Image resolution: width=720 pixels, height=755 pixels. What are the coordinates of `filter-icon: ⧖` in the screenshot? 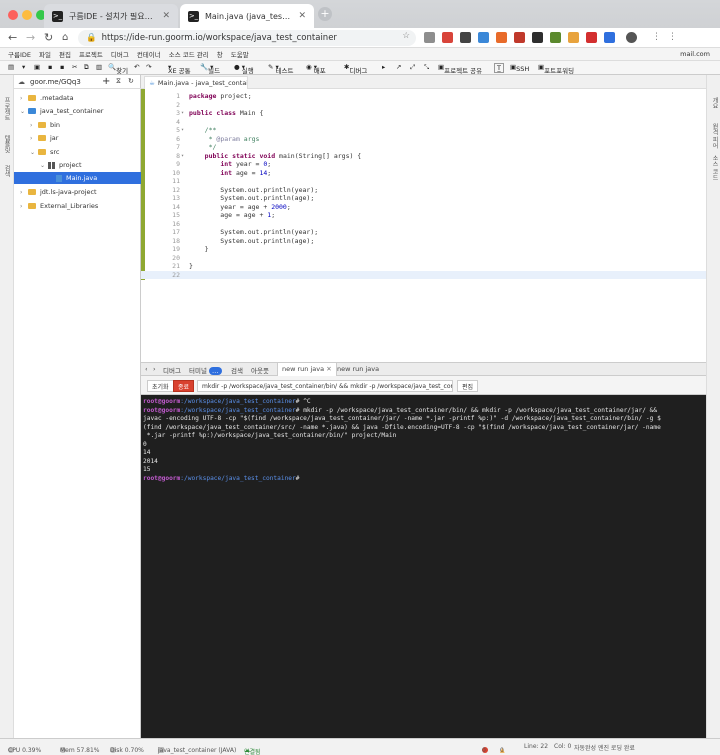 It's located at (118, 81).